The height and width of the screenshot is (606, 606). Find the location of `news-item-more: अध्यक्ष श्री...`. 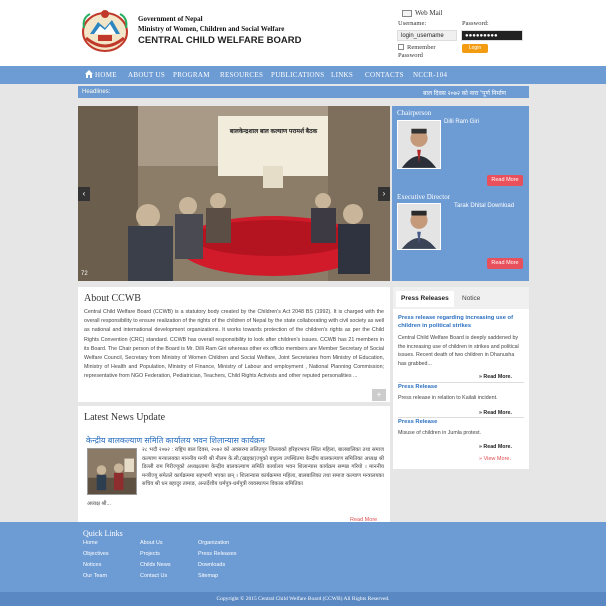

news-item-more: अध्यक्ष श्री... is located at coordinates (99, 504).